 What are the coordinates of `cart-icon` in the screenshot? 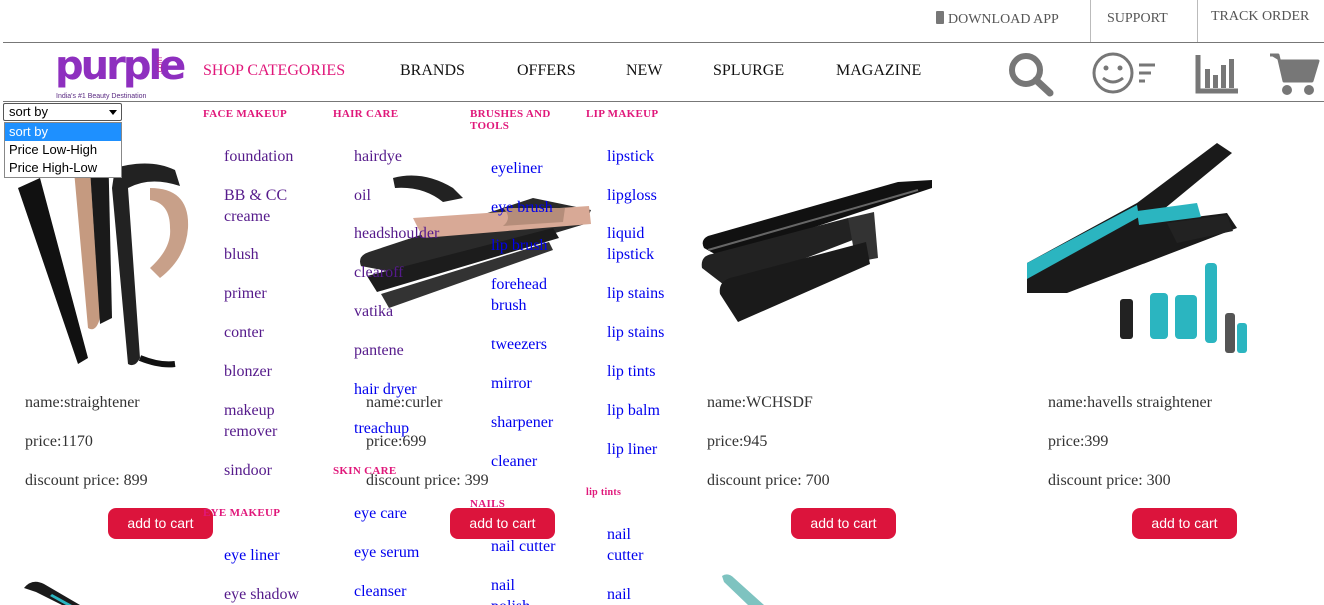 It's located at (1294, 74).